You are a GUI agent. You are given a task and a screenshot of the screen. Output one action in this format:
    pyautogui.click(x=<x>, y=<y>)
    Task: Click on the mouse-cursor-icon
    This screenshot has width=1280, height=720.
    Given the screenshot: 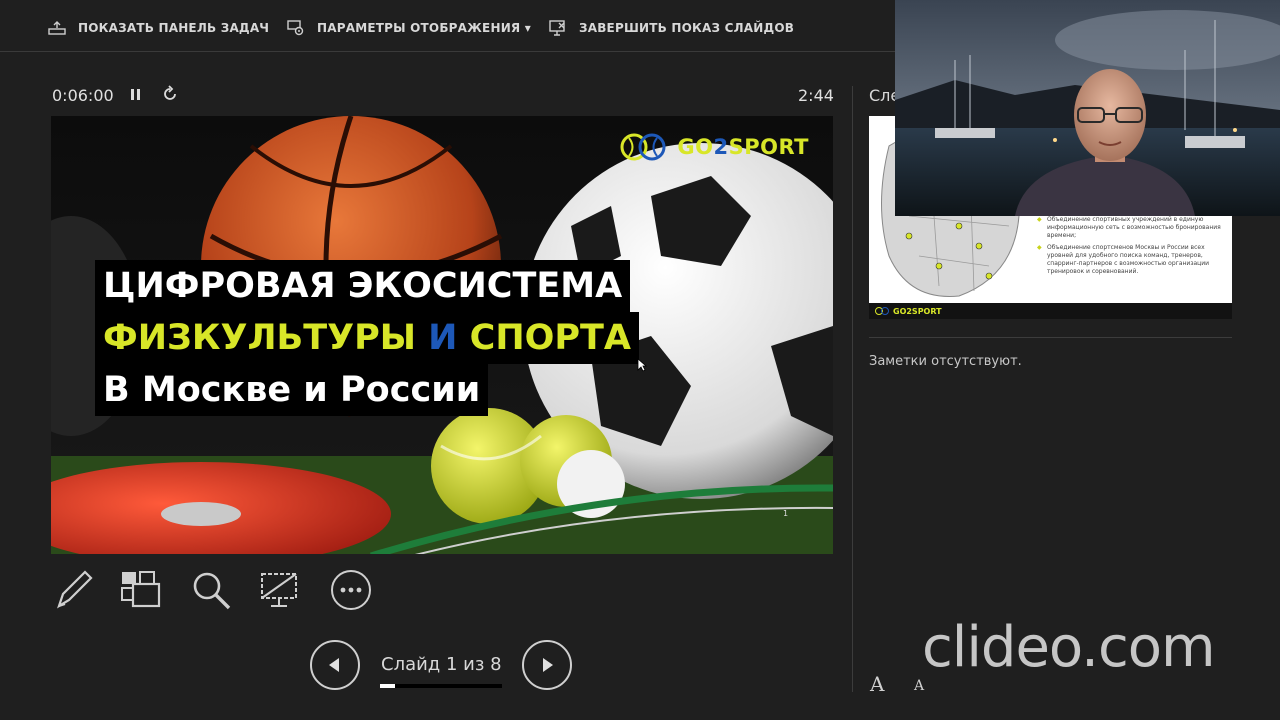 What is the action you would take?
    pyautogui.click(x=642, y=365)
    